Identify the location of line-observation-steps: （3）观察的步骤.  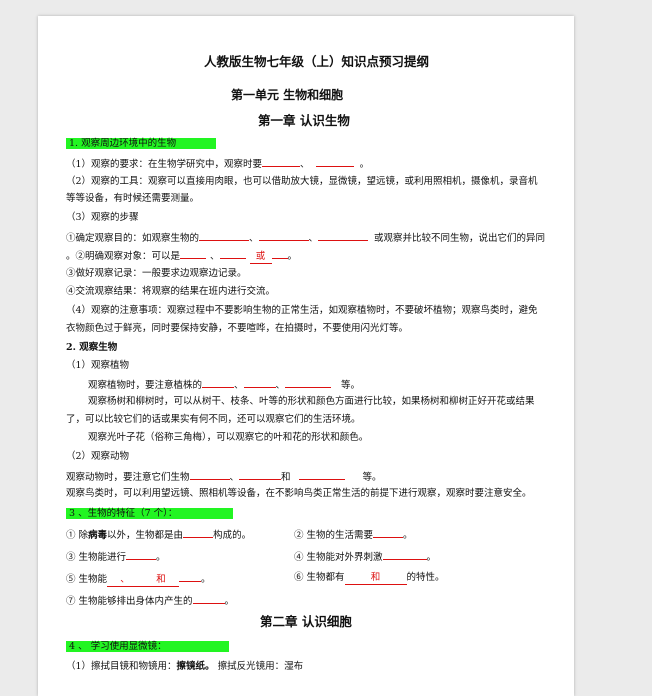
(102, 217).